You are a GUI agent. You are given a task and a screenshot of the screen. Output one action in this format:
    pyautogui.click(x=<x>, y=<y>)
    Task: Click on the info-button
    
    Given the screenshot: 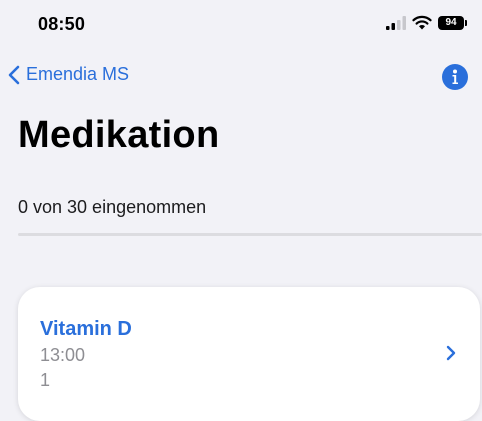 What is the action you would take?
    pyautogui.click(x=455, y=77)
    